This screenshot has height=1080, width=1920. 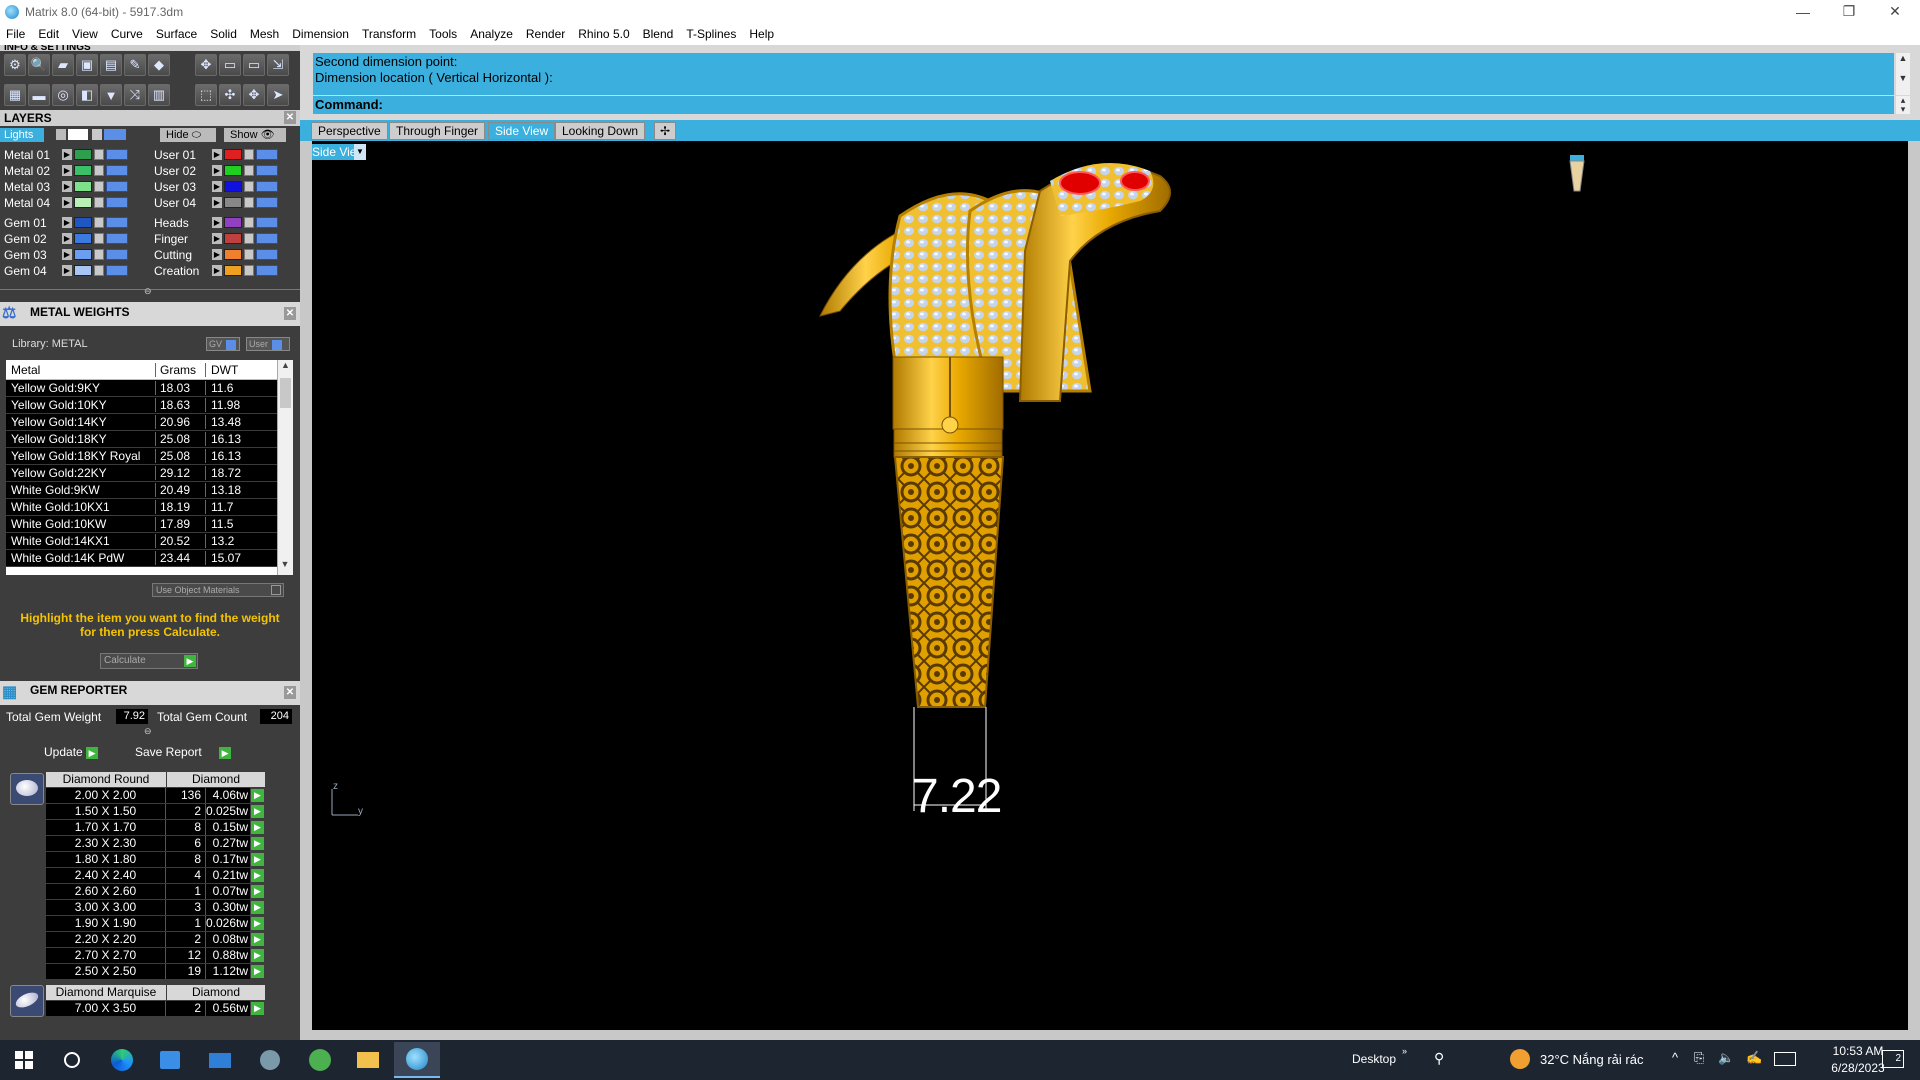 I want to click on metal-weights-scrollbar: ▲ ▼, so click(x=285, y=467).